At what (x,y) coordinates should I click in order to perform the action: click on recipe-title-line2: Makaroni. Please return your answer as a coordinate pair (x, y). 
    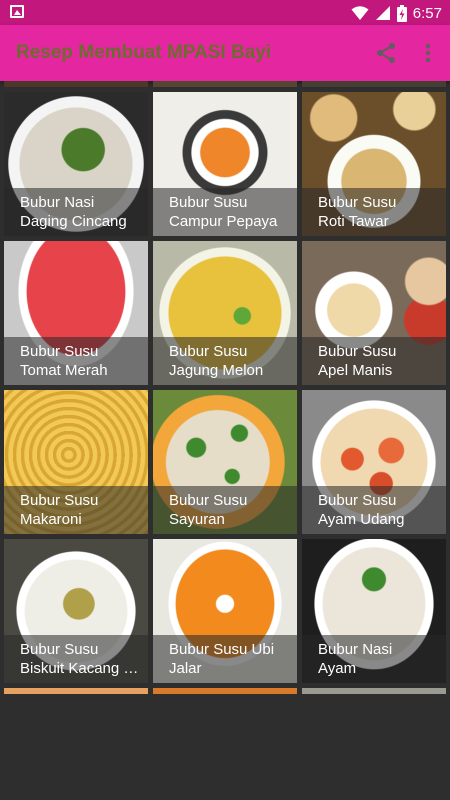
    Looking at the image, I should click on (51, 519).